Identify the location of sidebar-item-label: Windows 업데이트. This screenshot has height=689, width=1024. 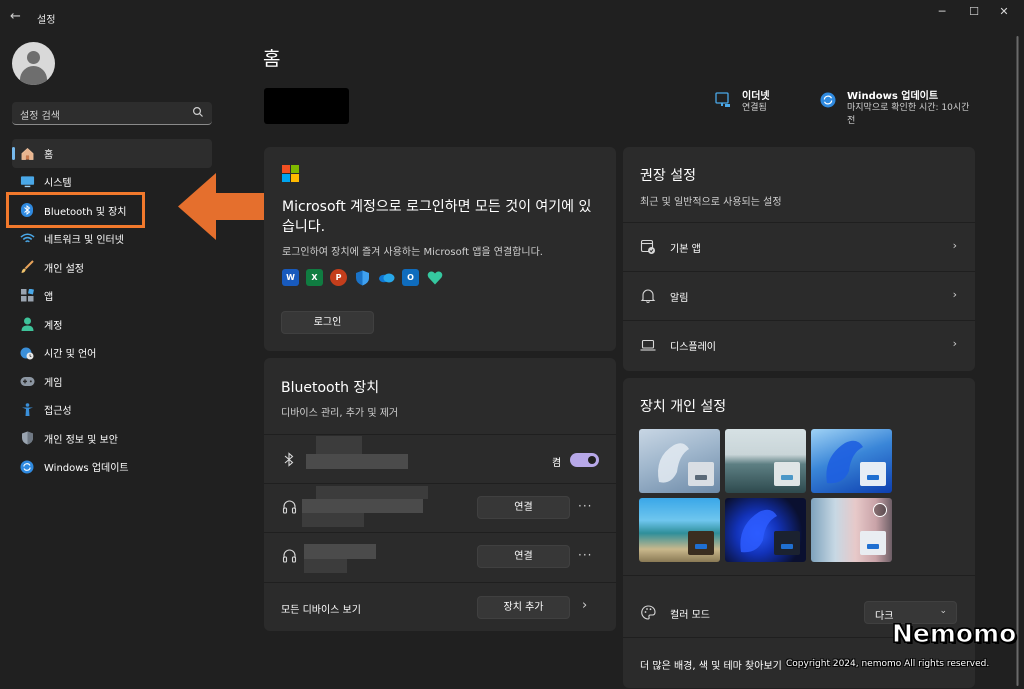
(86, 469).